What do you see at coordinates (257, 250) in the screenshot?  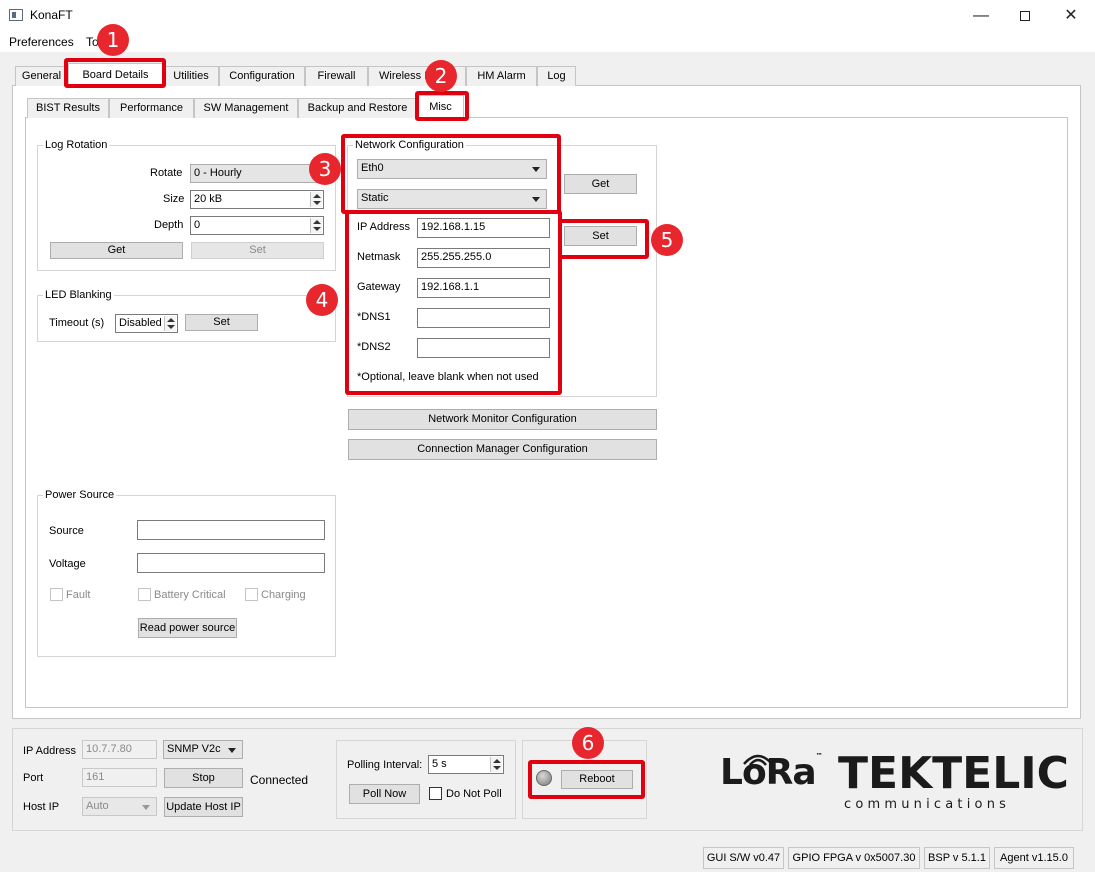 I see `log-rotation-set-button: Set` at bounding box center [257, 250].